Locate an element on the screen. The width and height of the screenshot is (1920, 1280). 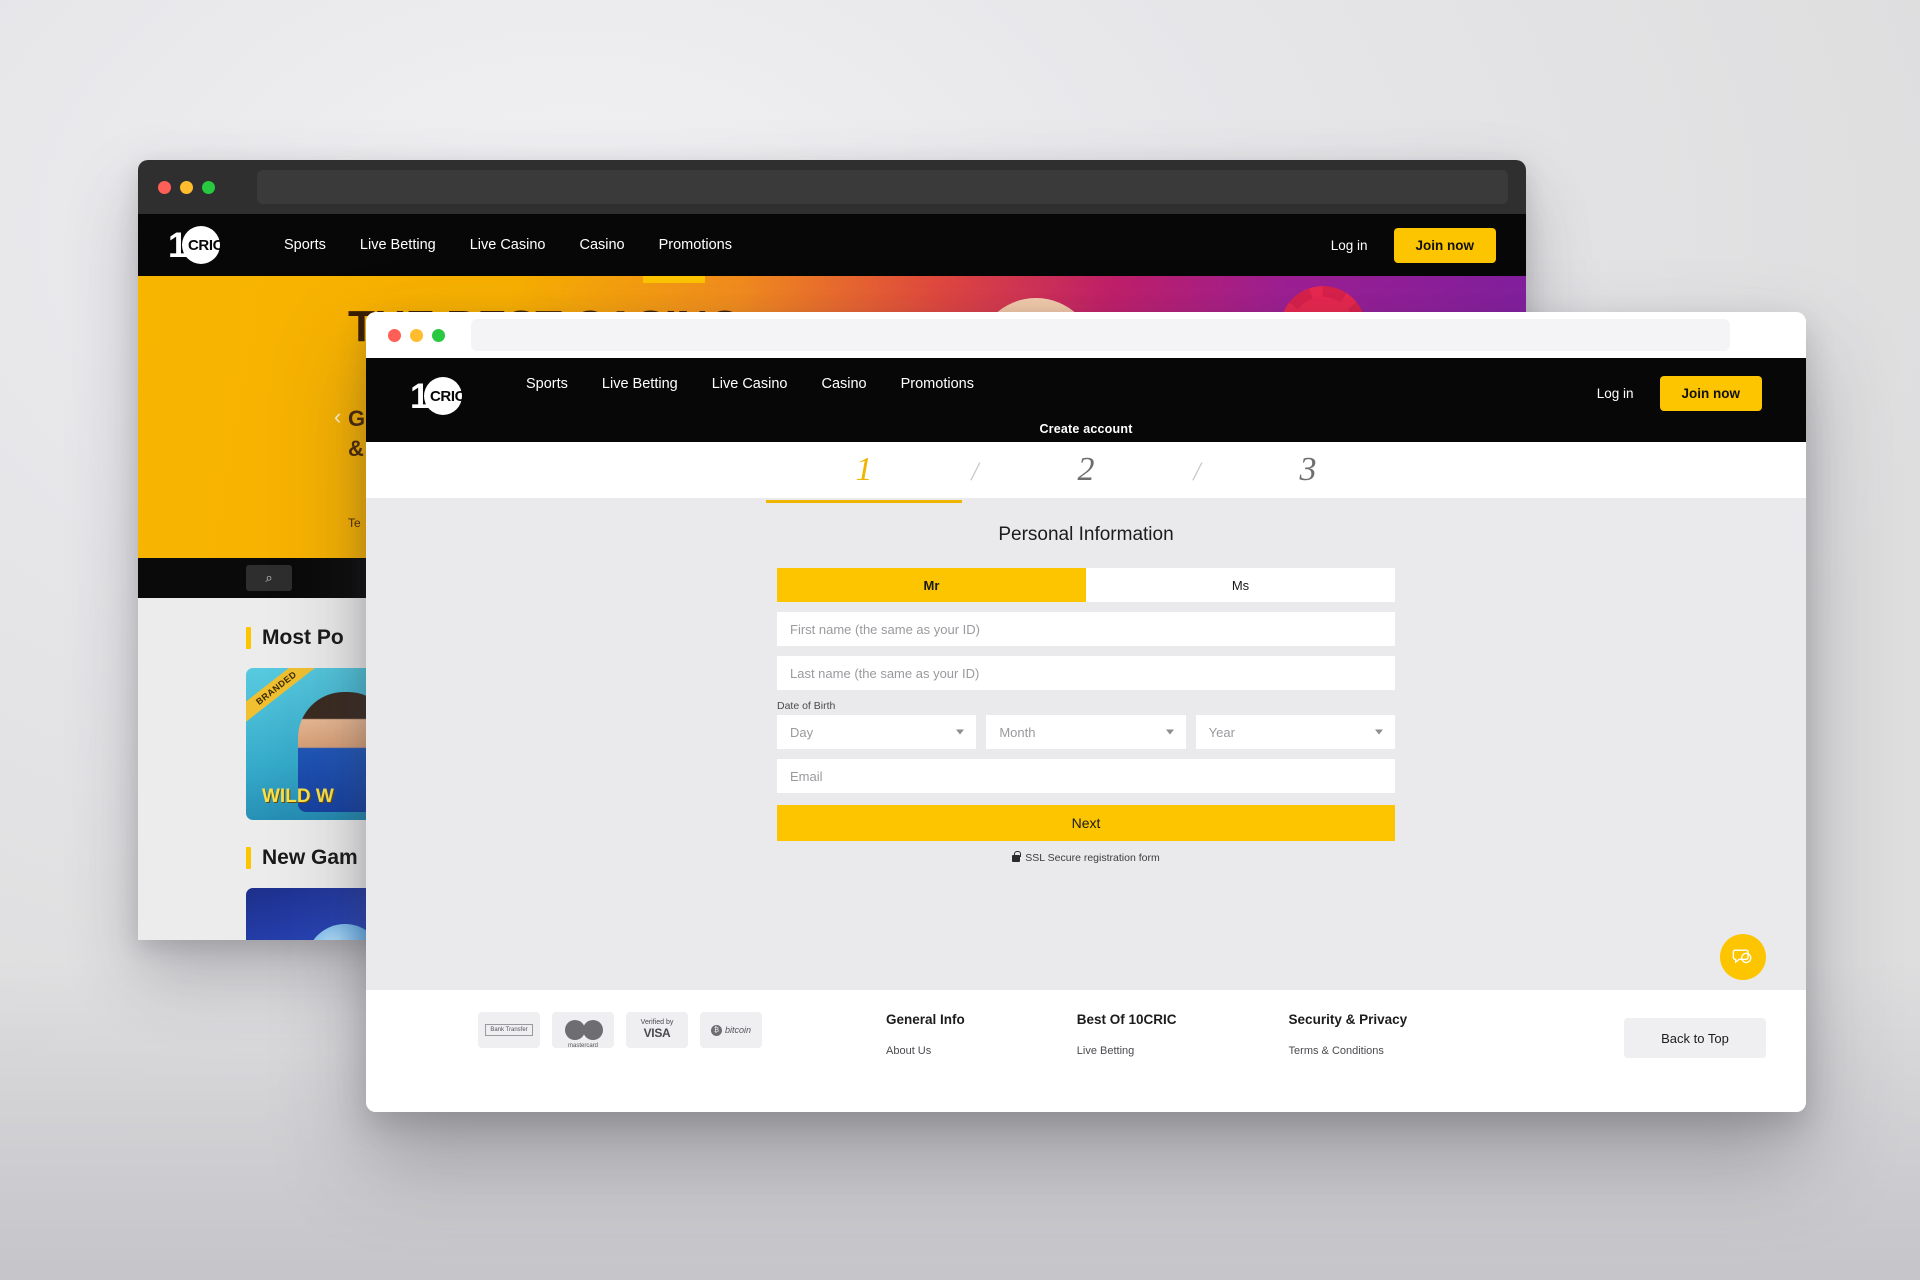
front-window-traffic-lights is located at coordinates (416, 335).